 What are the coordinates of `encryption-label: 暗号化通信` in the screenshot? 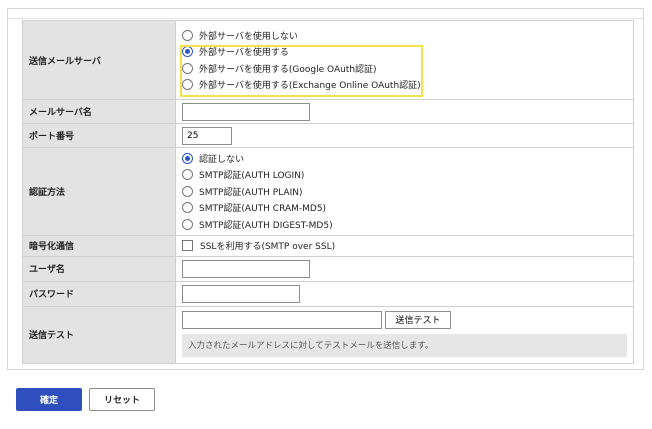 It's located at (99, 245).